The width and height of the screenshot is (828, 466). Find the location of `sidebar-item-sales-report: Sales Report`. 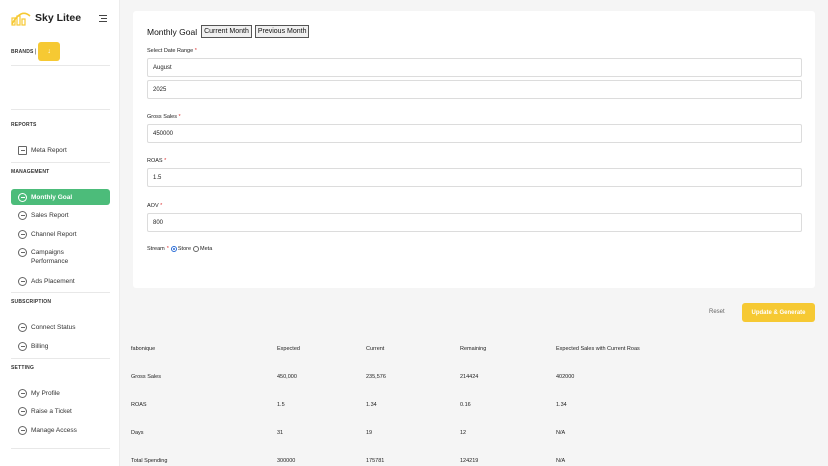

sidebar-item-sales-report: Sales Report is located at coordinates (60, 215).